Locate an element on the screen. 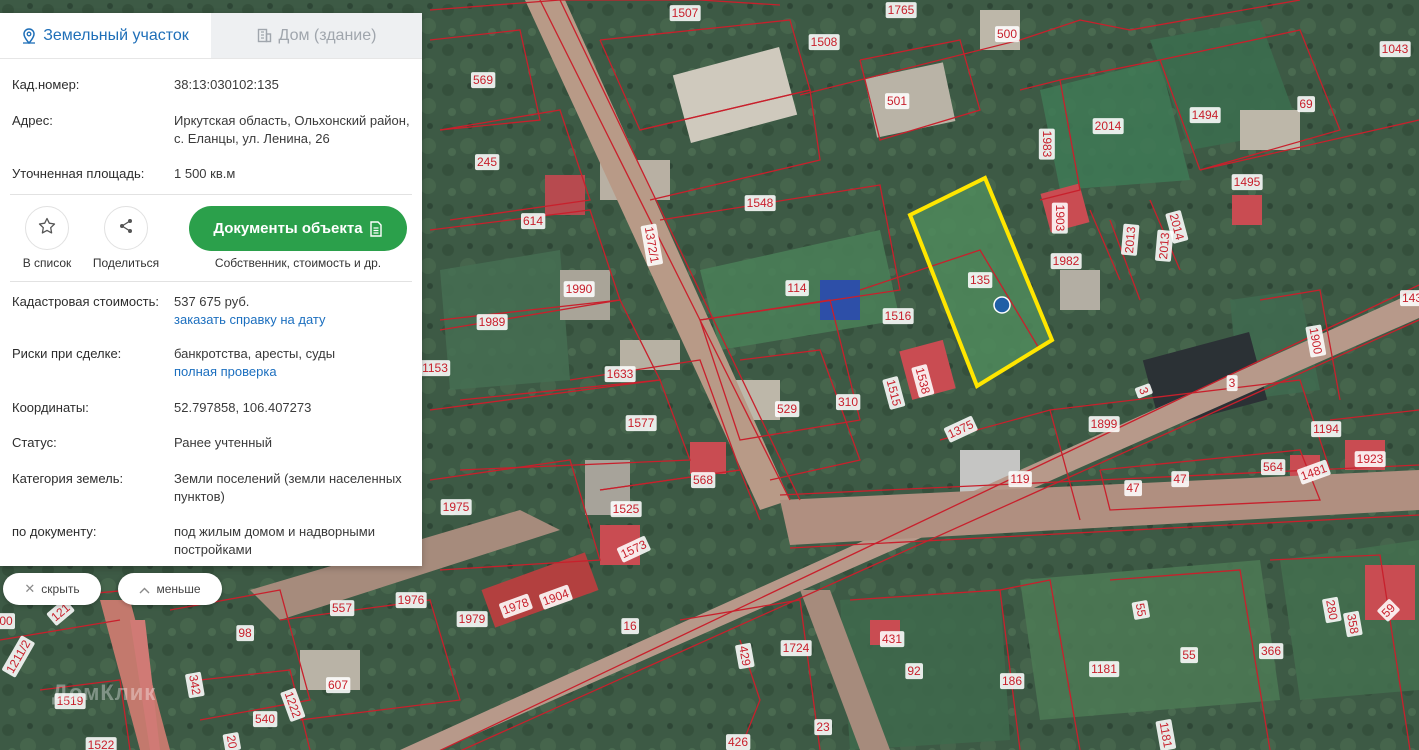 The image size is (1419, 750). collapse-panel-button: меньше is located at coordinates (170, 589).